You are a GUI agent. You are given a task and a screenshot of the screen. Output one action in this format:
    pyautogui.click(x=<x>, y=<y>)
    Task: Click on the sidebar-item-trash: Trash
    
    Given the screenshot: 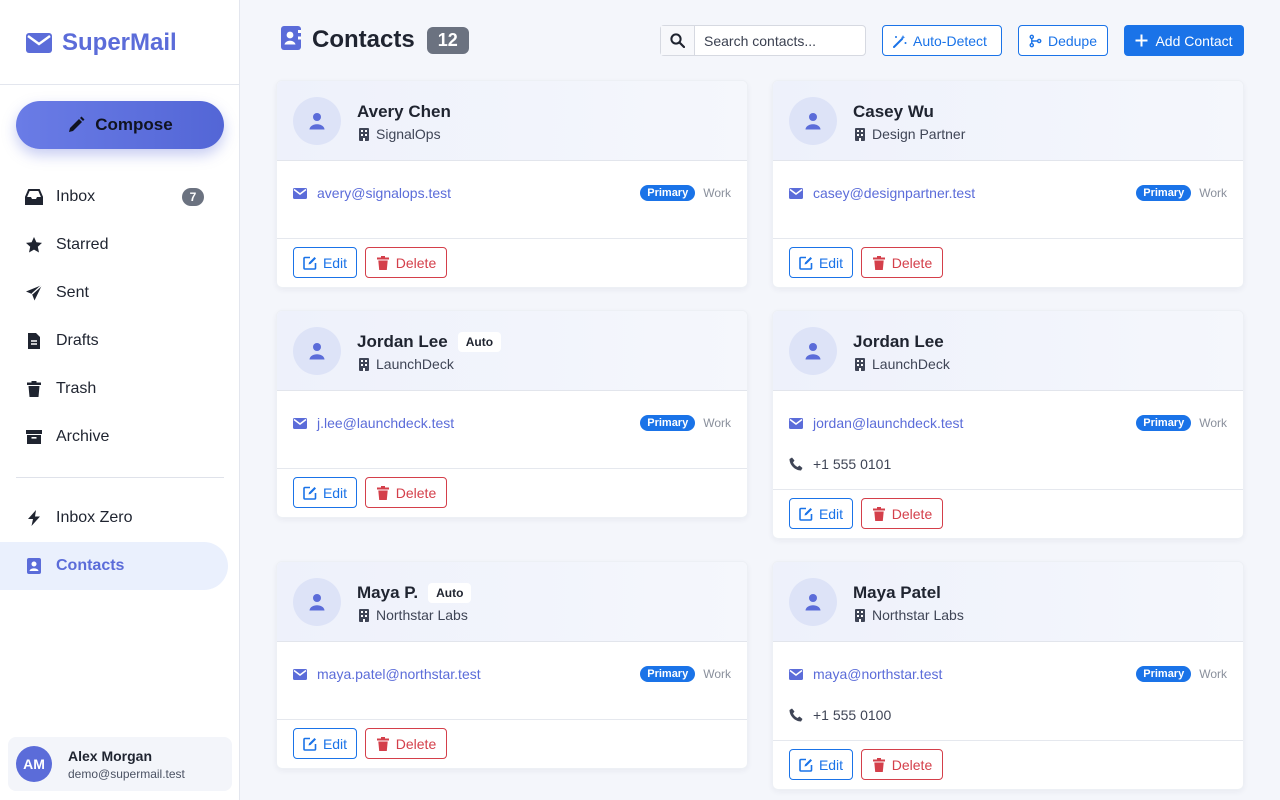 What is the action you would take?
    pyautogui.click(x=114, y=389)
    